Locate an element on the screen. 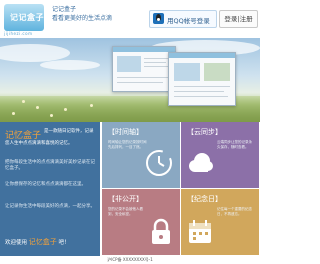 The image size is (320, 264). intro-paragraph-2: 让你想保存的记忆和点点滴滴都在这里。 is located at coordinates (45, 184).